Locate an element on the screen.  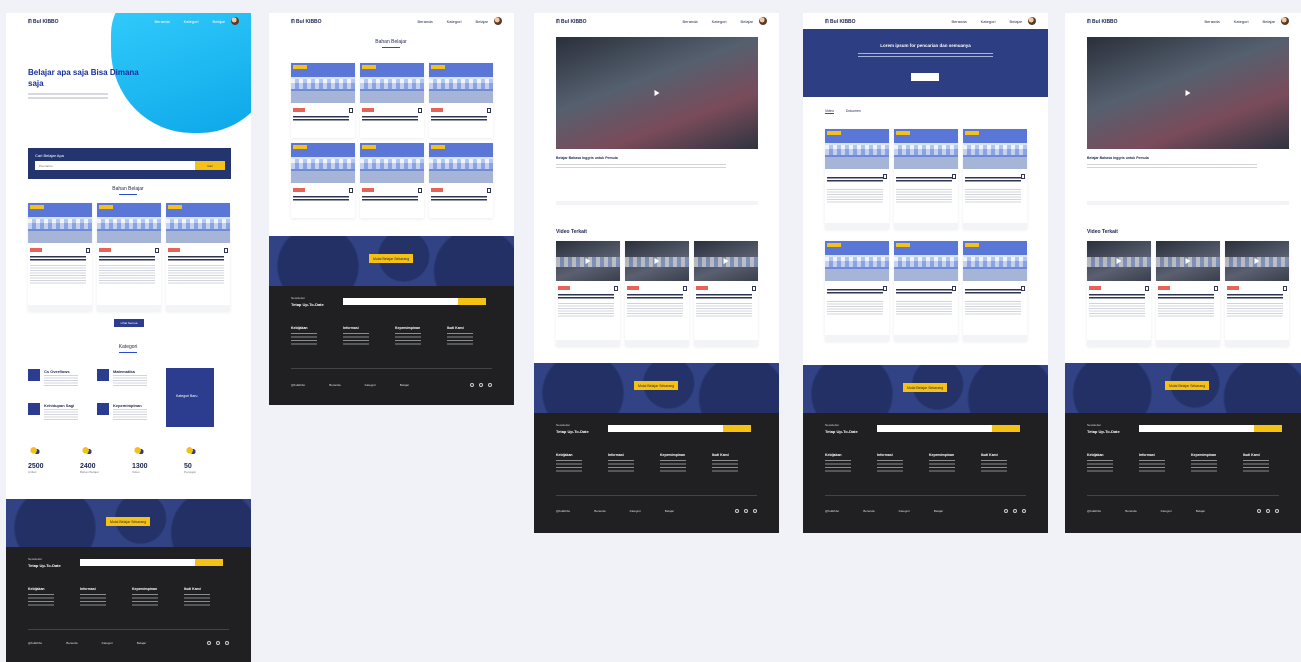
category-item: Cs Overflows is located at coordinates (63, 381).